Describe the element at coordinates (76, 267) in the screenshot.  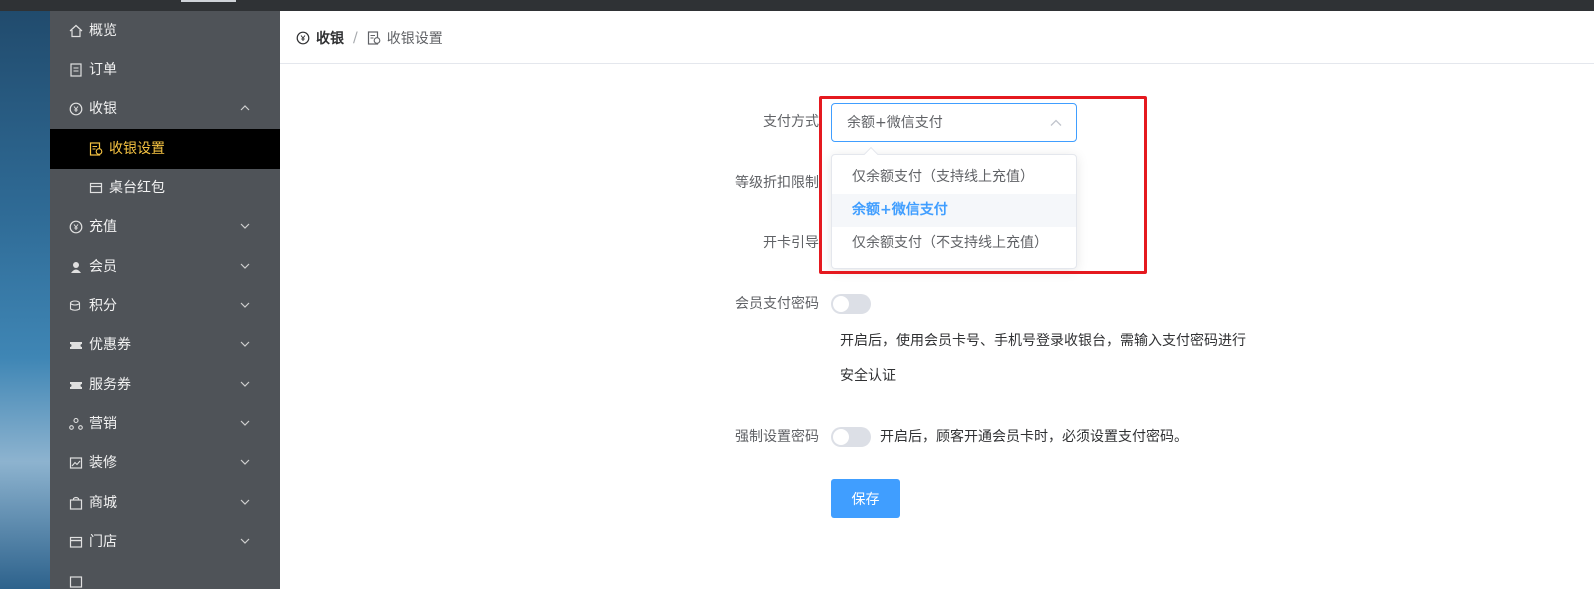
I see `member-icon` at that location.